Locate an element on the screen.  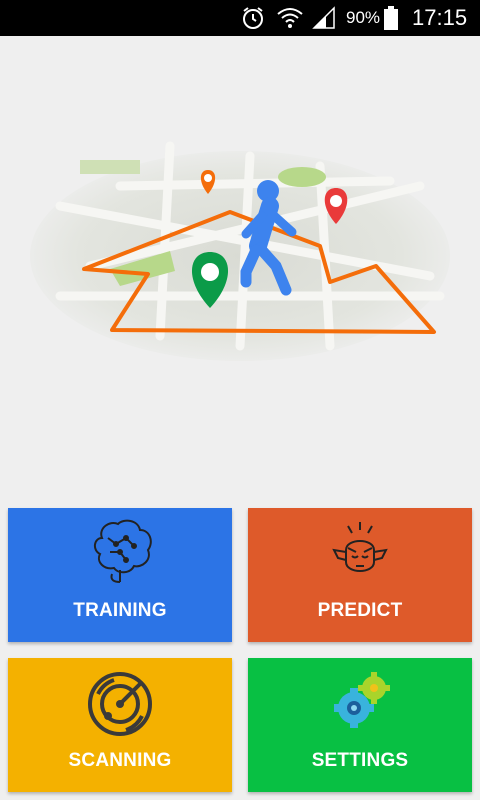
settings-label: SETTINGS is located at coordinates (360, 760).